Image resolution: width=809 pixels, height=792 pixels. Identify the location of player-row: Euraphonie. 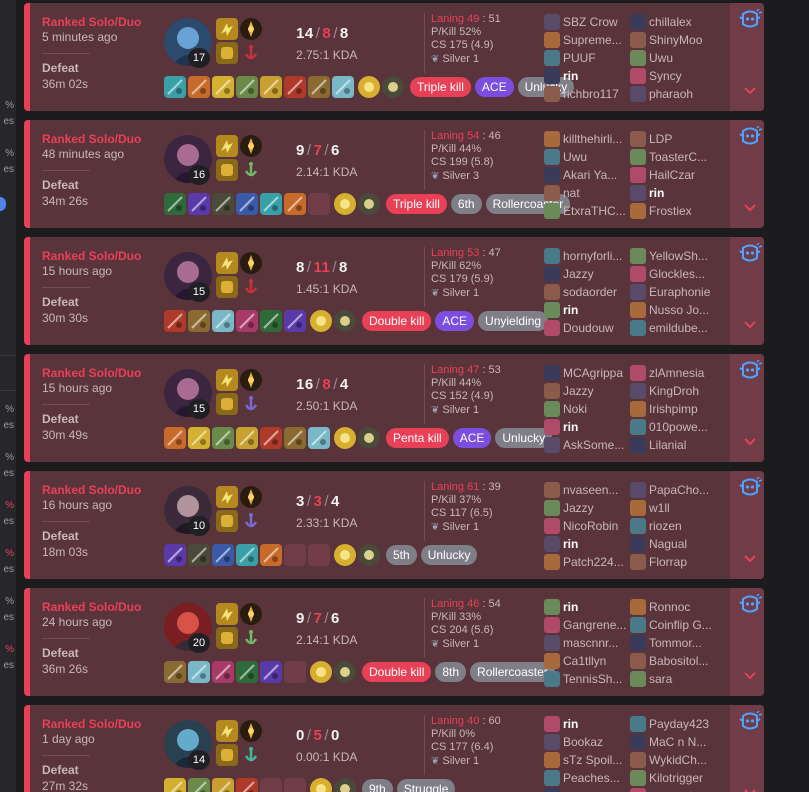
(674, 292).